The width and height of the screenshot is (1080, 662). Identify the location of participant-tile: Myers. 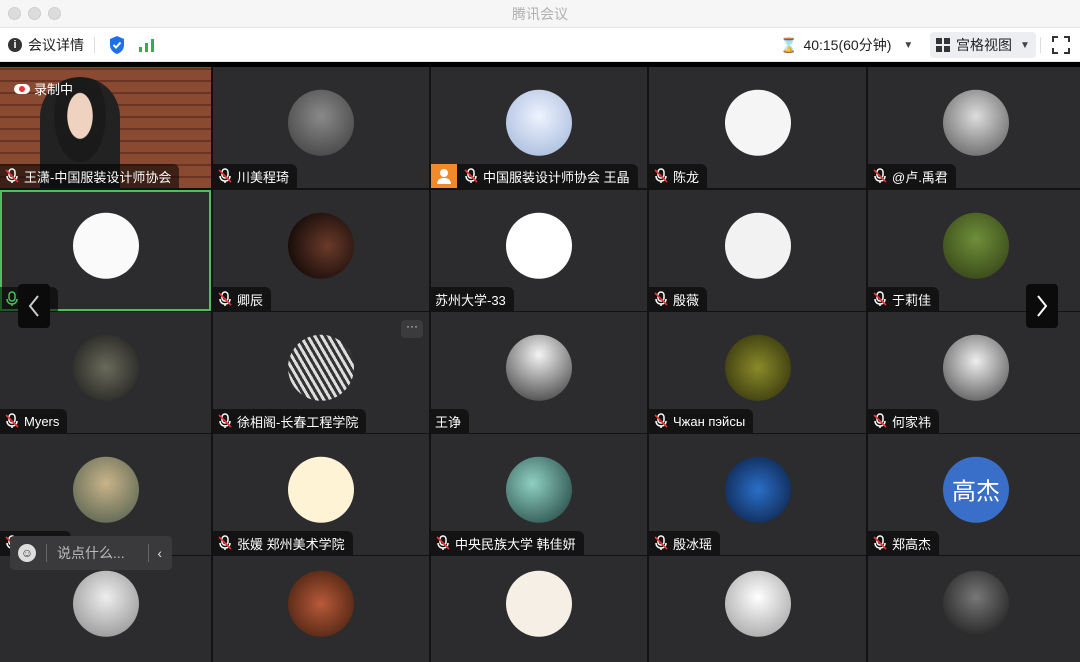
(105, 372).